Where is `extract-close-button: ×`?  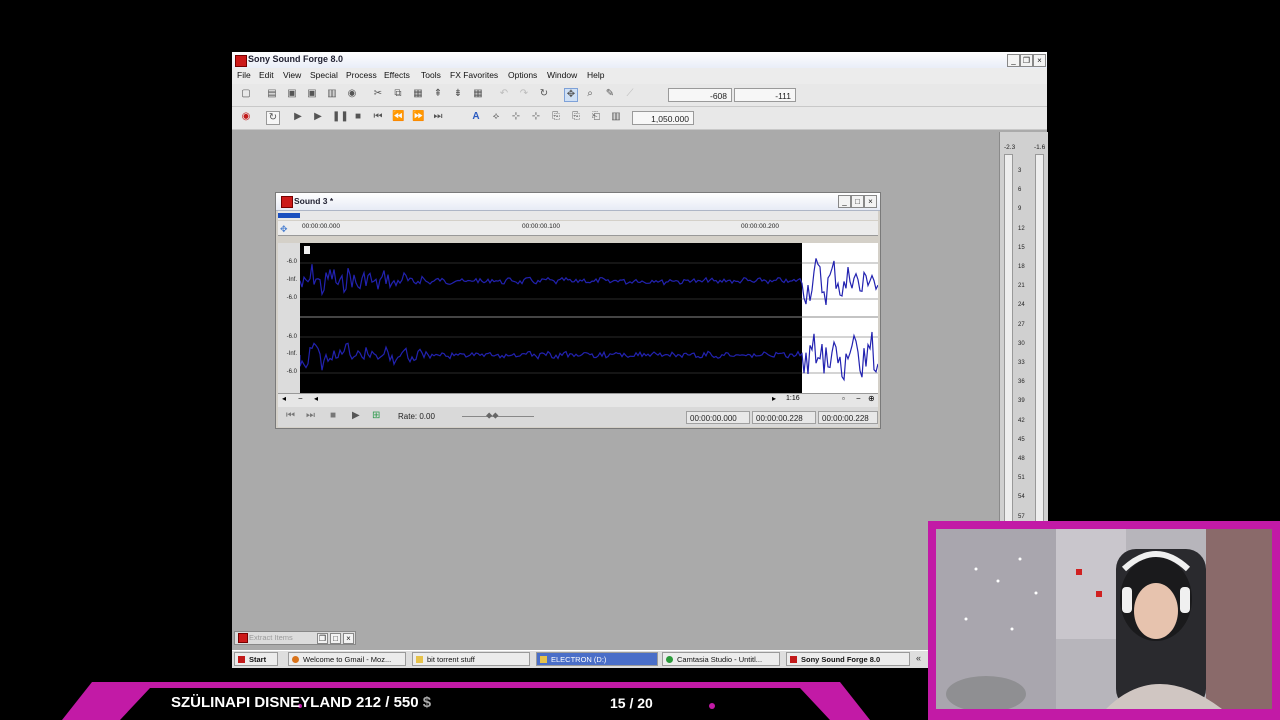 extract-close-button: × is located at coordinates (348, 638).